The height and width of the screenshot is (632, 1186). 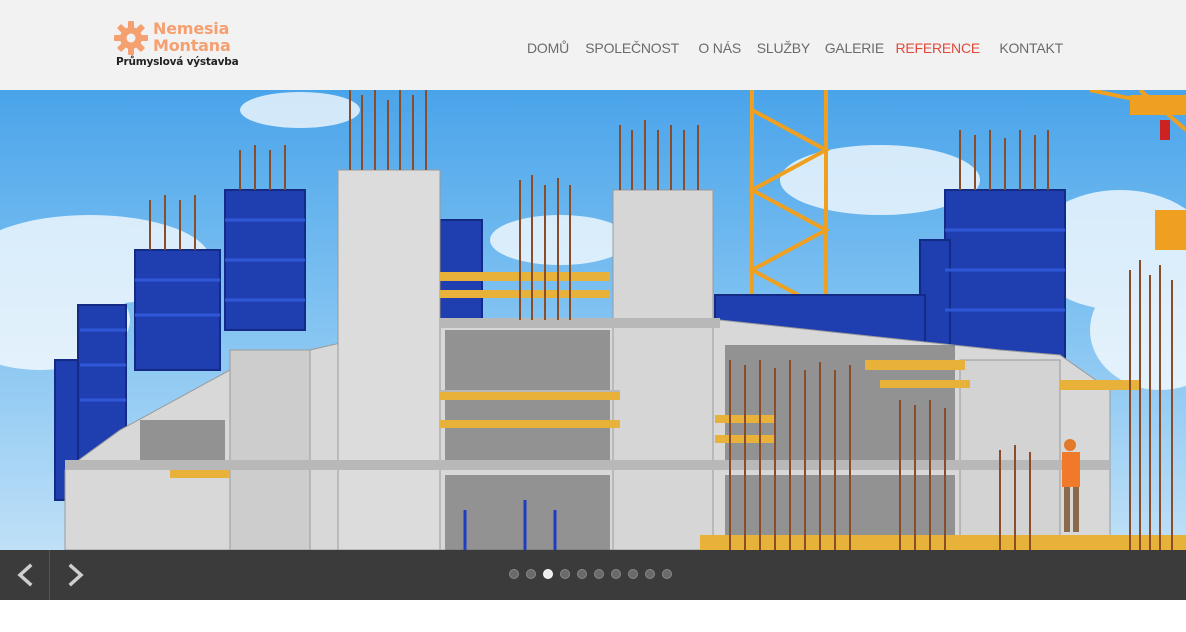 What do you see at coordinates (548, 48) in the screenshot?
I see `nav-item-domu: DOMŮ` at bounding box center [548, 48].